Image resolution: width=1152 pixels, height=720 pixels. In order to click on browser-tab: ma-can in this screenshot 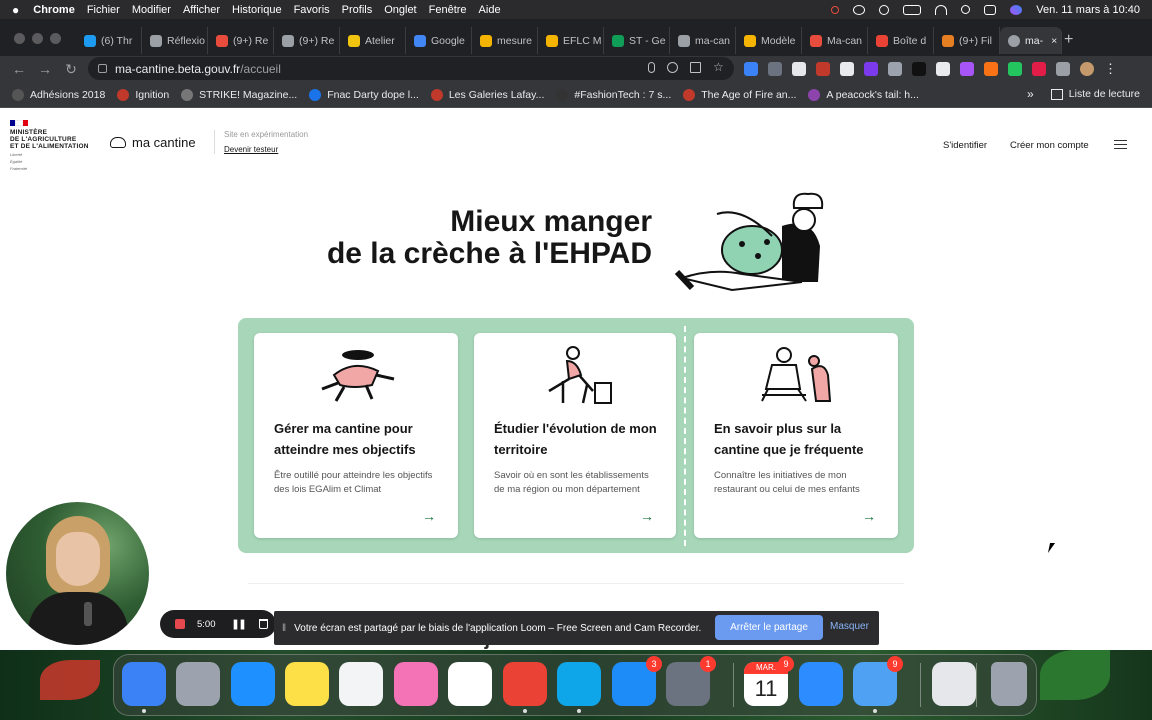, I will do `click(703, 40)`.